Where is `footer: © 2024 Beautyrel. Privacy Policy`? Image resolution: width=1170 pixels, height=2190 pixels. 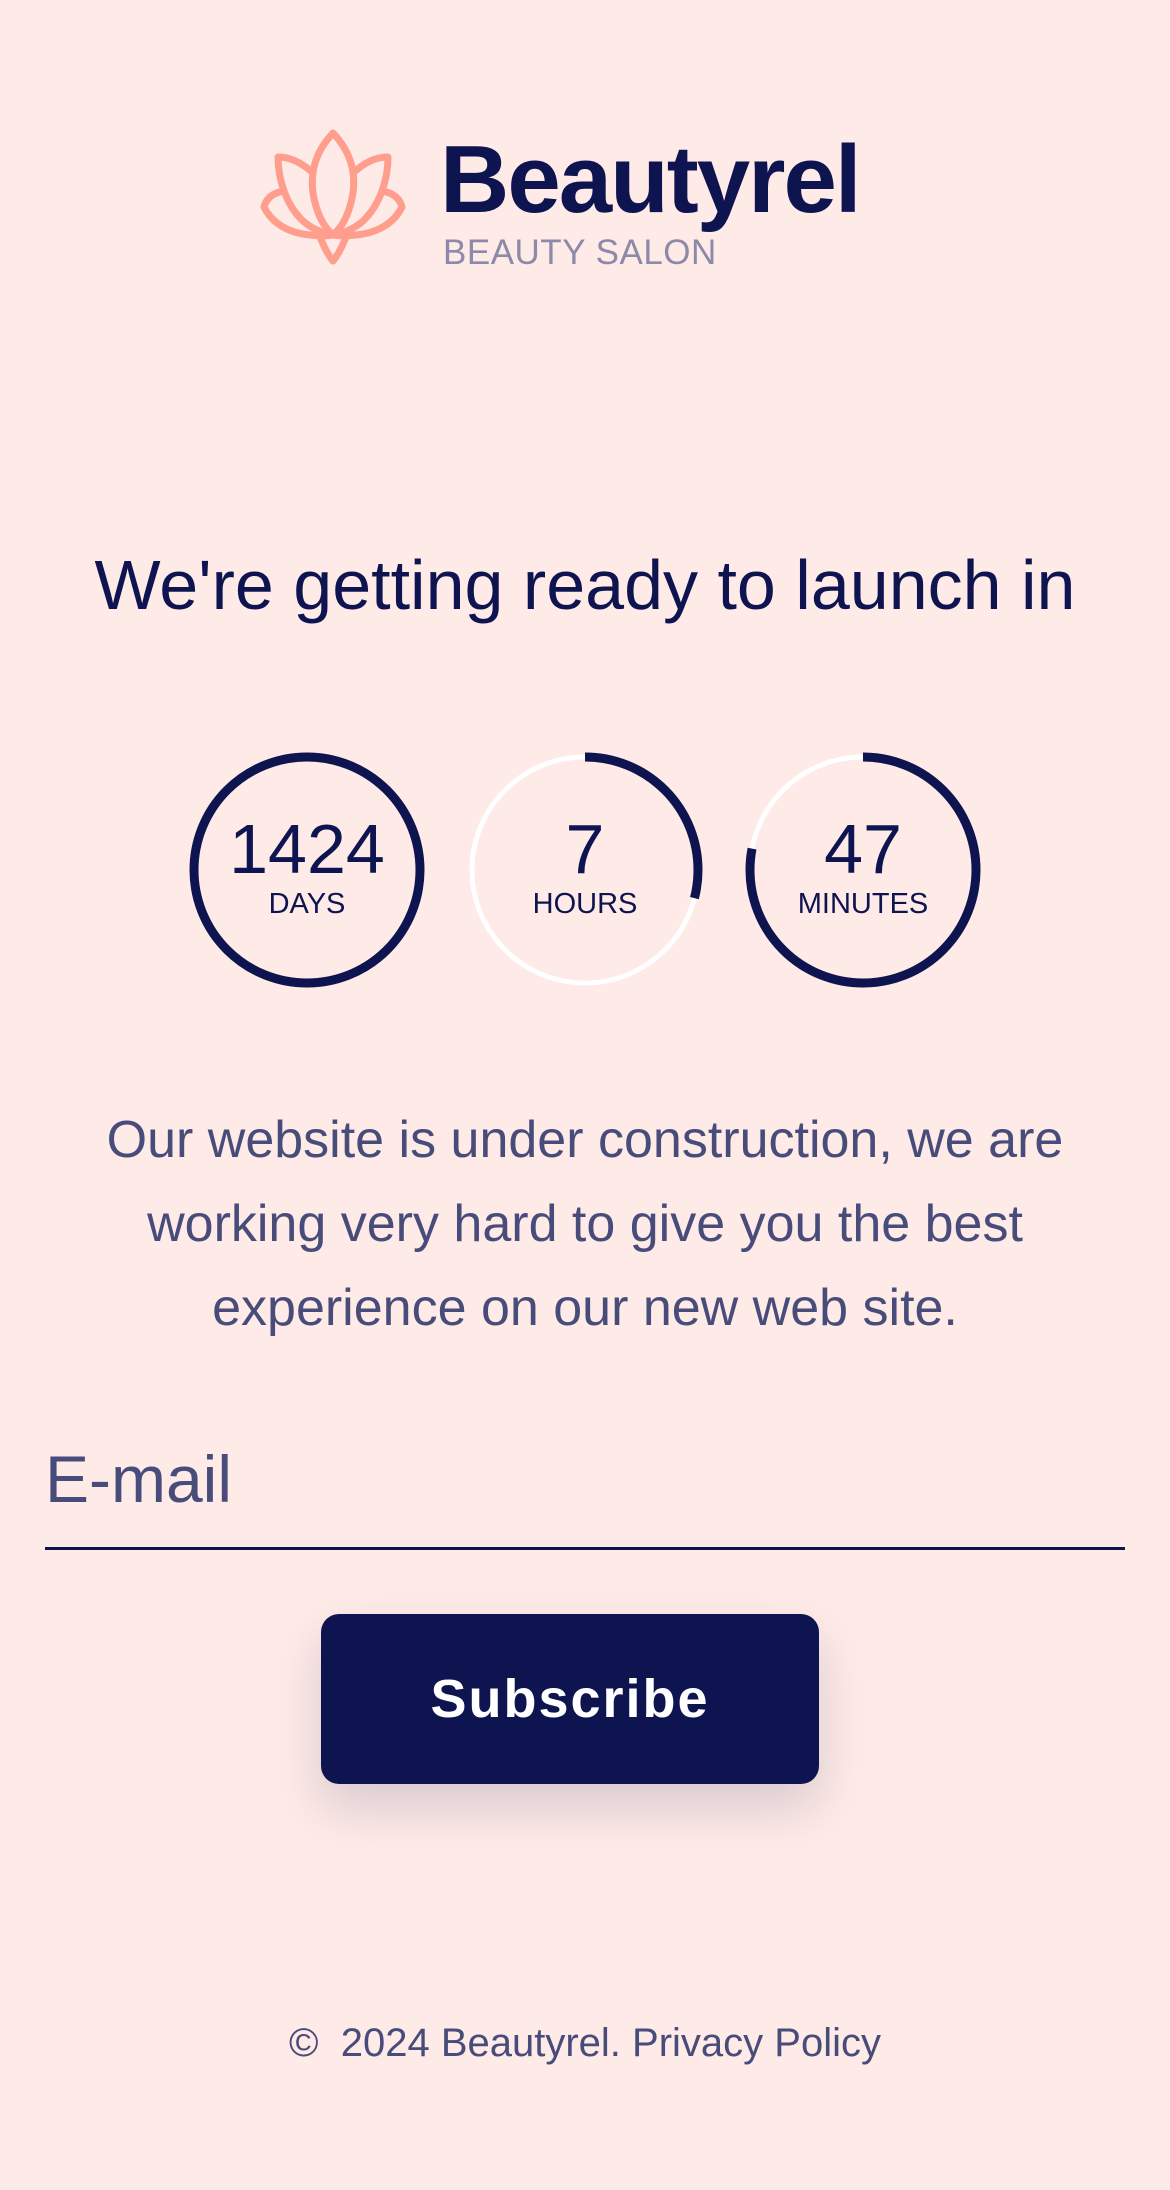
footer: © 2024 Beautyrel. Privacy Policy is located at coordinates (585, 2043).